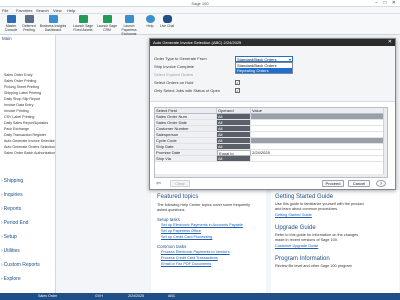  Describe the element at coordinates (295, 228) in the screenshot. I see `upgrade-guide-title: Upgrade Guide` at that location.